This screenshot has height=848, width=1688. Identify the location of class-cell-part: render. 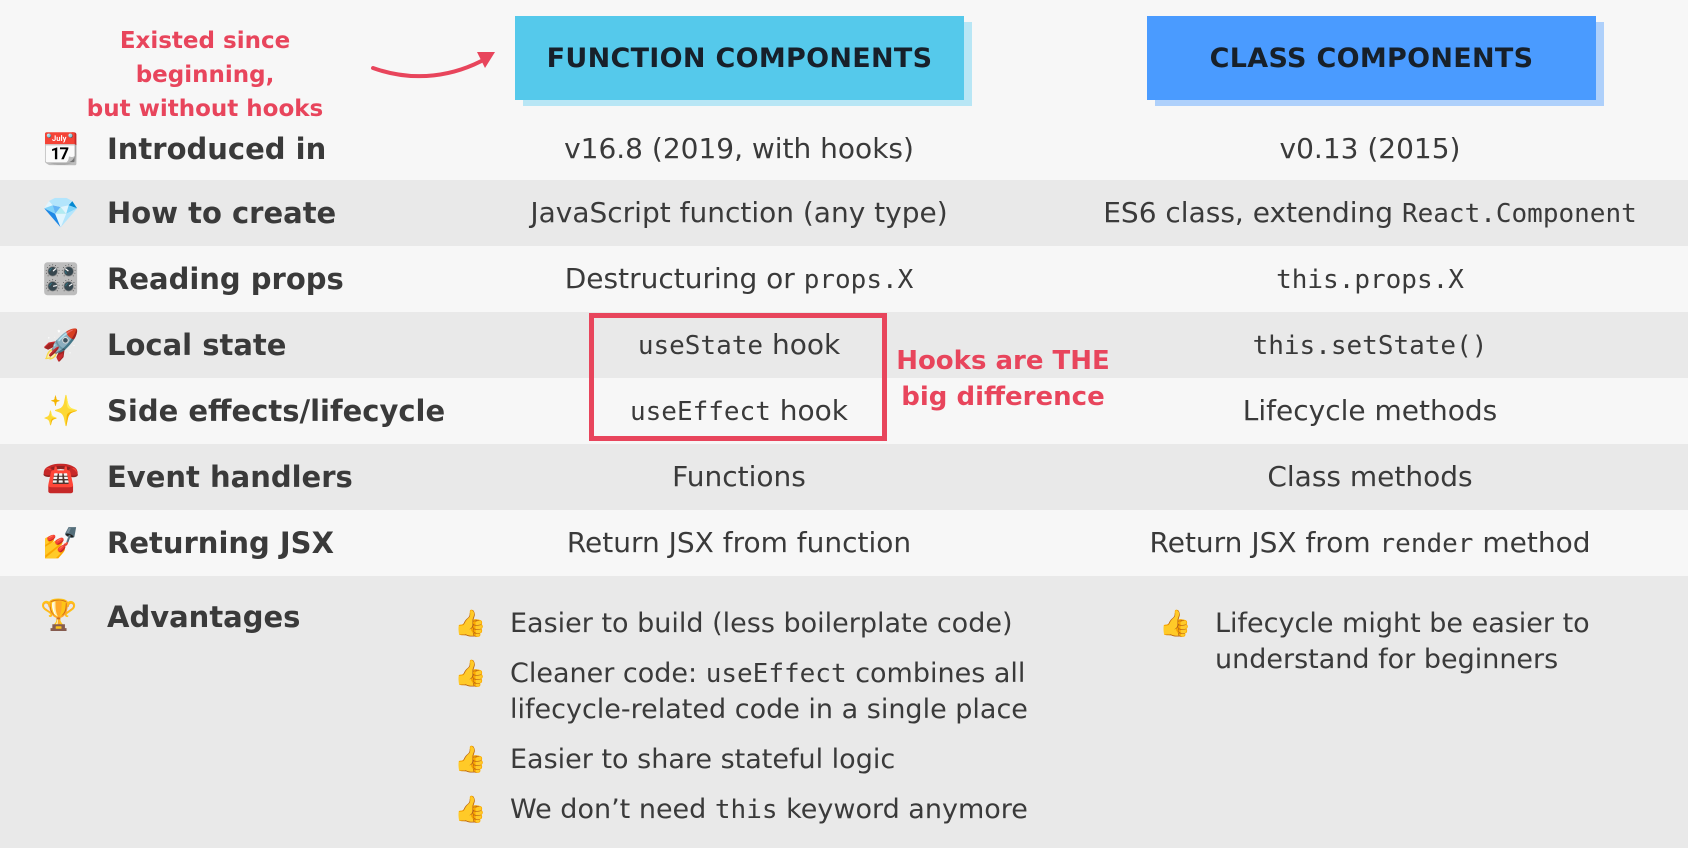
(1426, 544).